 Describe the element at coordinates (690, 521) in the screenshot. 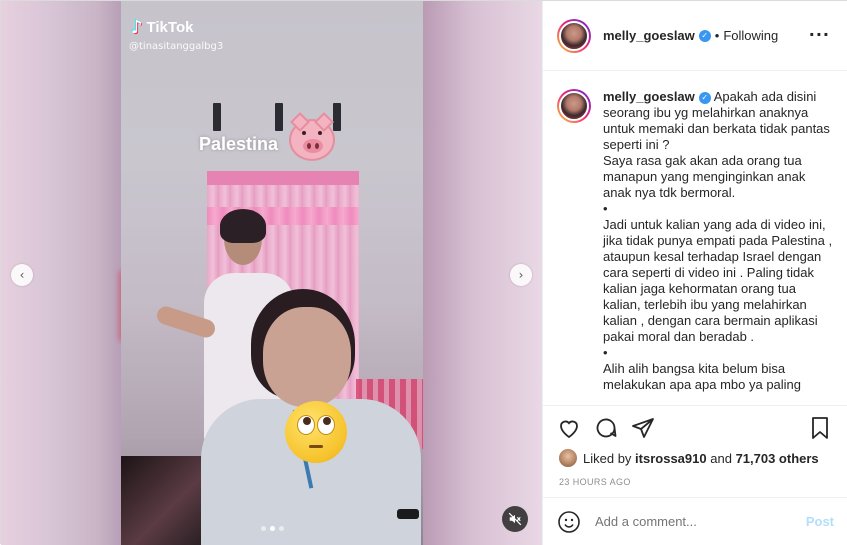

I see `comment-input` at that location.